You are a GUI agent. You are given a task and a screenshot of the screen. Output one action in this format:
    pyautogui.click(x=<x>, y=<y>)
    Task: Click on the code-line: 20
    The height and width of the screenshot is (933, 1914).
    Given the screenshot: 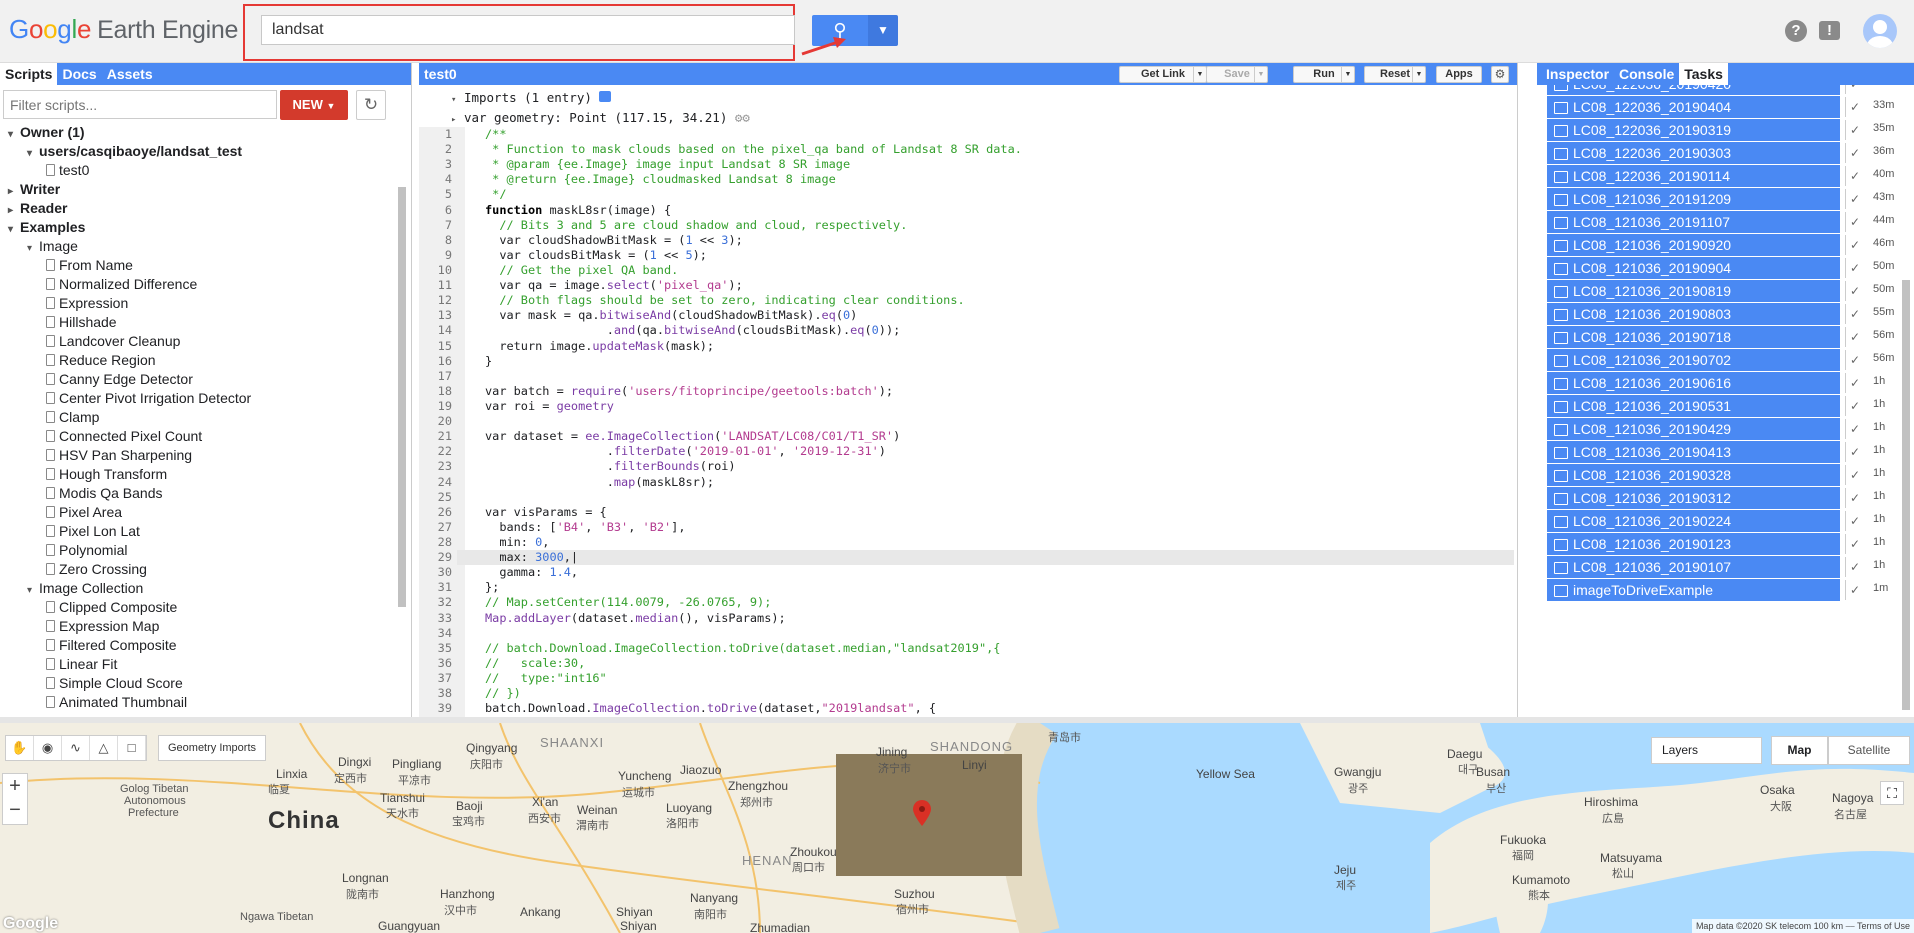 What is the action you would take?
    pyautogui.click(x=966, y=422)
    